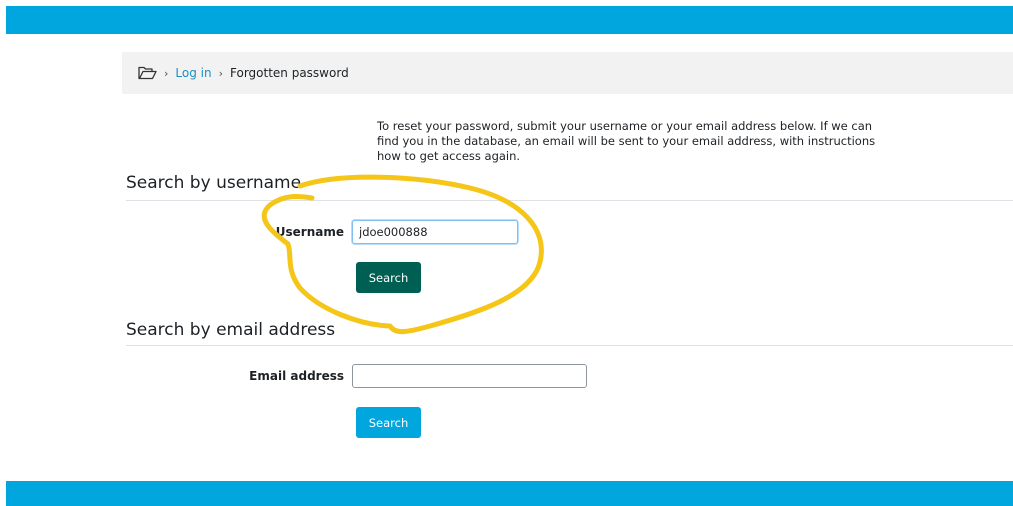 The height and width of the screenshot is (506, 1013). I want to click on username-section-title: Search by username, so click(214, 183).